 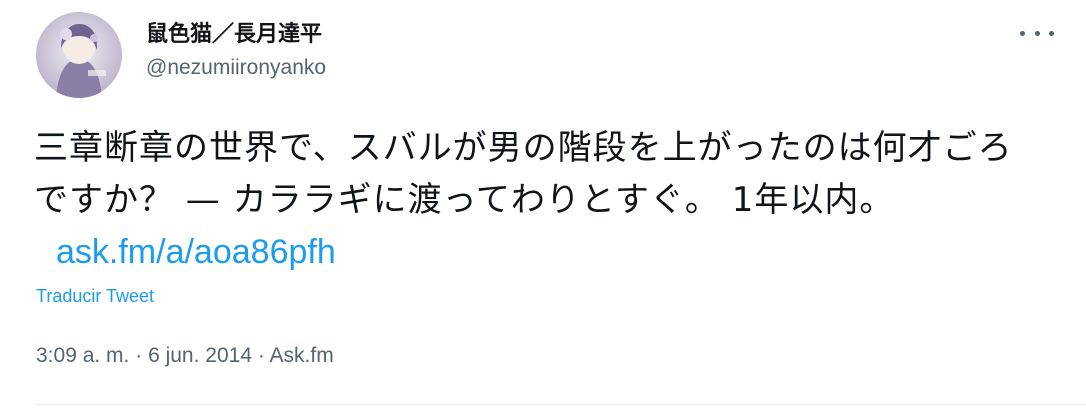 What do you see at coordinates (196, 252) in the screenshot?
I see `tweet-link: ask.fm/a/aoa86pfh` at bounding box center [196, 252].